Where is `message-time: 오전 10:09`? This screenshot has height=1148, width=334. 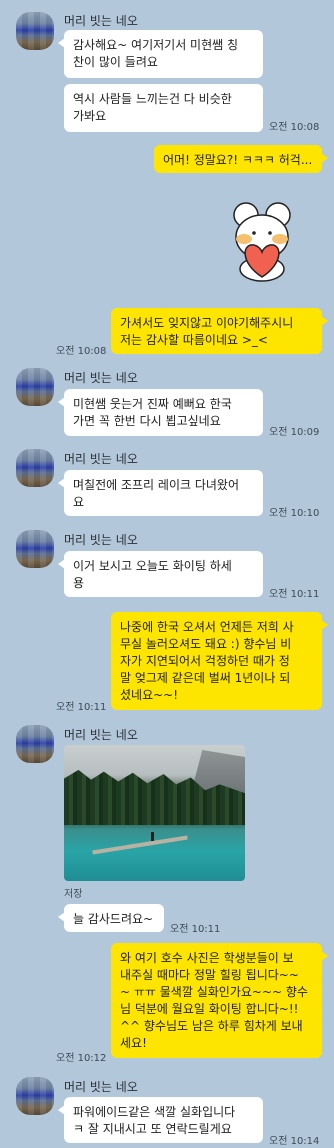 message-time: 오전 10:09 is located at coordinates (294, 432).